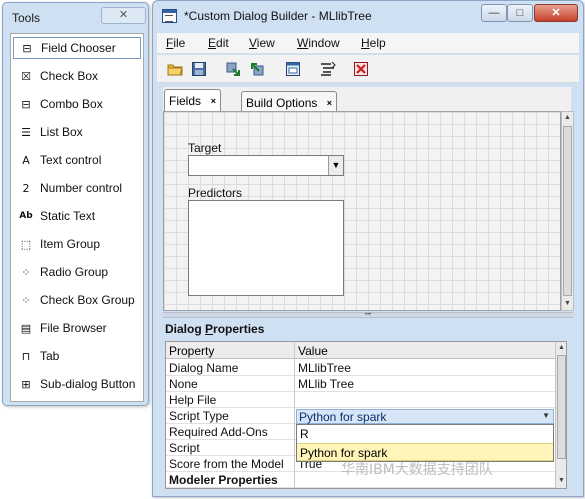  Describe the element at coordinates (26, 328) in the screenshot. I see `file-browser-icon: ▤` at that location.